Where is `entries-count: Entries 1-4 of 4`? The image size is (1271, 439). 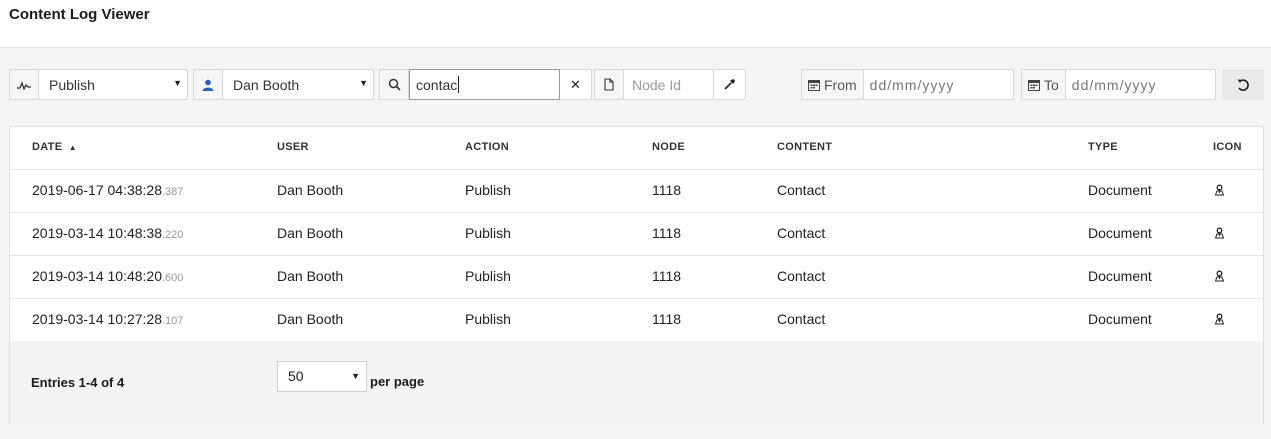
entries-count: Entries 1-4 of 4 is located at coordinates (78, 382).